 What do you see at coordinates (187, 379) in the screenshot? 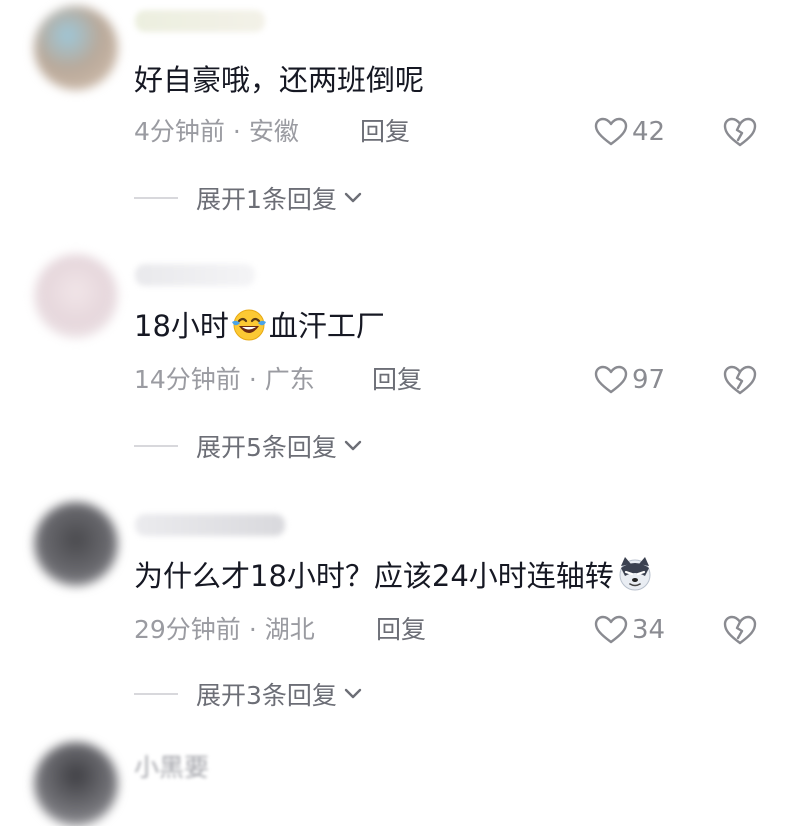
I see `comment-time: 14分钟前` at bounding box center [187, 379].